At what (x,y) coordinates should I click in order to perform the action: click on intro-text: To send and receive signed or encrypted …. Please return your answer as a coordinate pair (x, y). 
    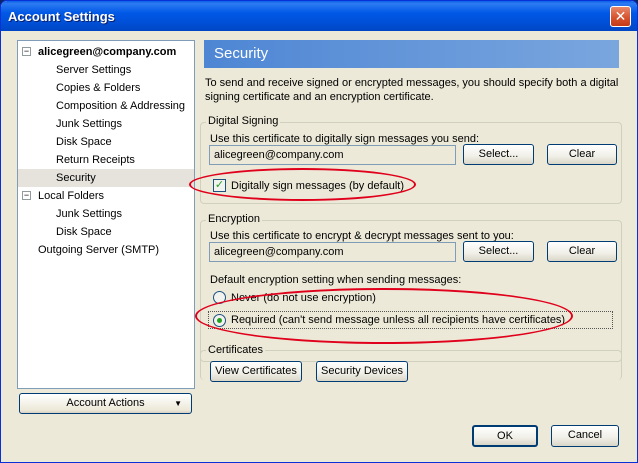
    Looking at the image, I should click on (412, 90).